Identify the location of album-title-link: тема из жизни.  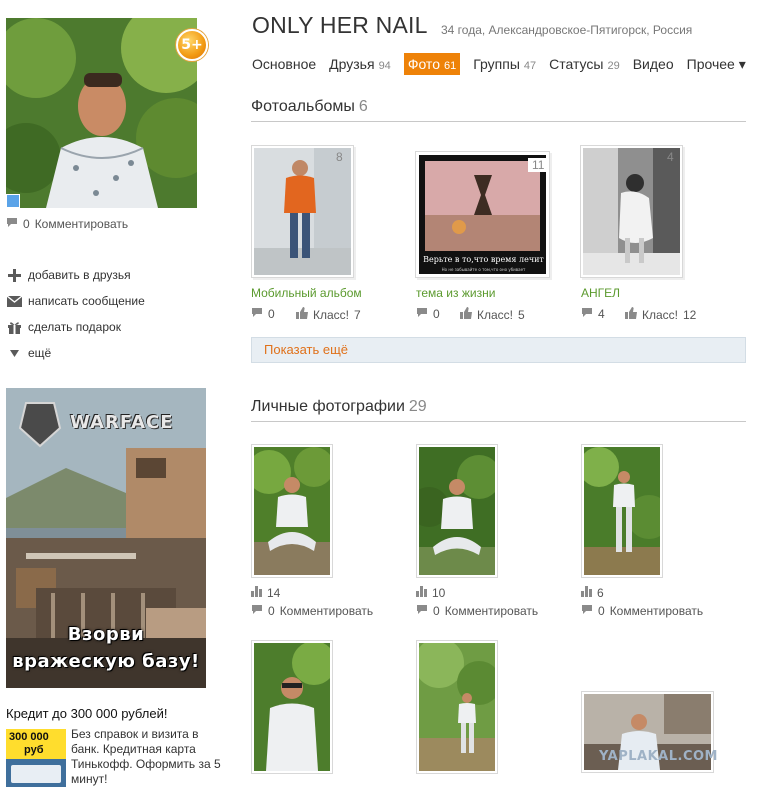
(455, 293).